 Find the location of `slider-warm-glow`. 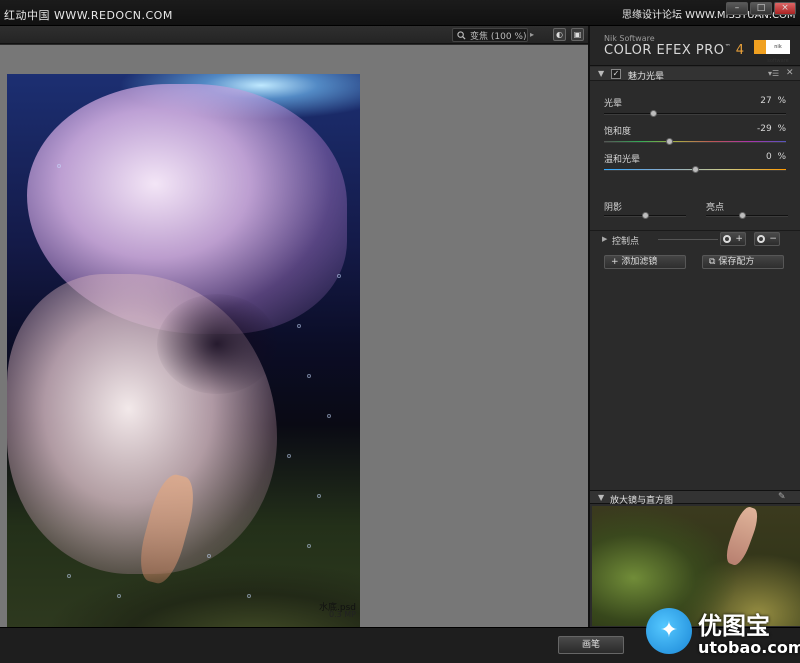

slider-warm-glow is located at coordinates (695, 169).